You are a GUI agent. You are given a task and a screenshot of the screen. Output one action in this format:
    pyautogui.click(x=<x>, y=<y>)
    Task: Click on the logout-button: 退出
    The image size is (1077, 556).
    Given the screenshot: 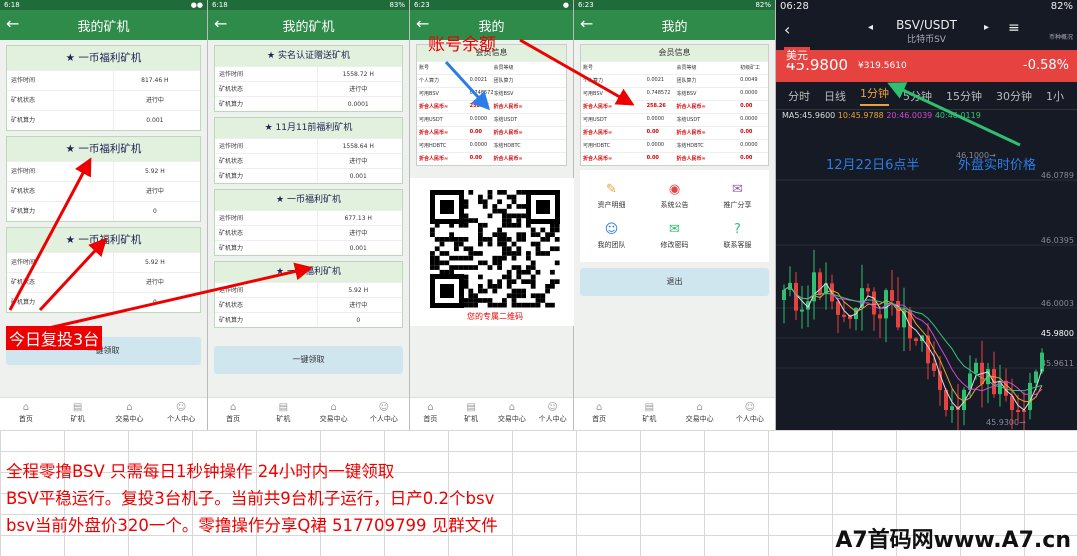 What is the action you would take?
    pyautogui.click(x=674, y=282)
    